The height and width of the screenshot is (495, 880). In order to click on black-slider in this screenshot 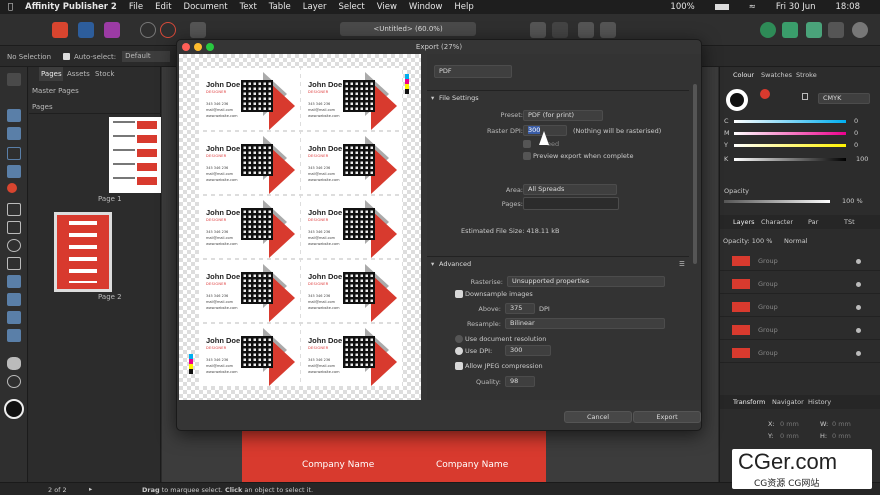, I will do `click(790, 159)`.